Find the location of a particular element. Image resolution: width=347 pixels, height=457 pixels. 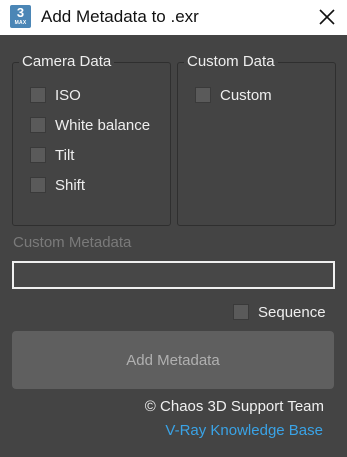

close-button is located at coordinates (327, 17).